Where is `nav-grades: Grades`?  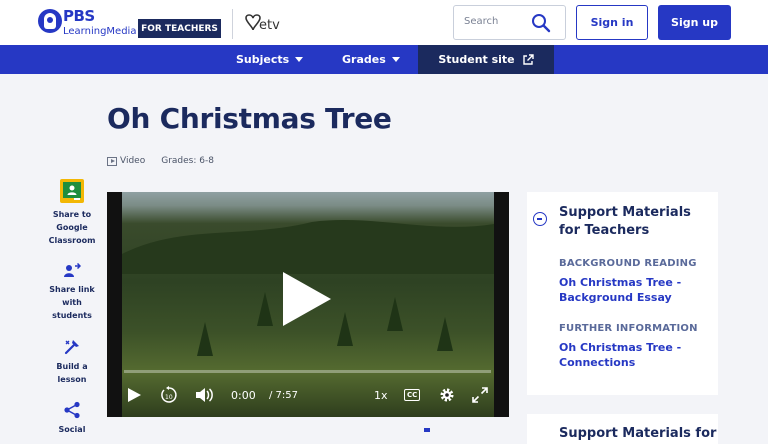
nav-grades: Grades is located at coordinates (371, 59).